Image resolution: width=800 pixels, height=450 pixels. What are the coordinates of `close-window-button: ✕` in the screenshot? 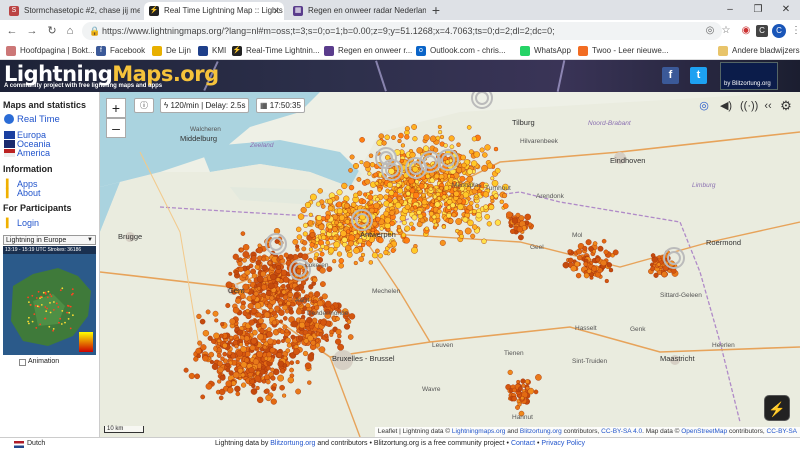 It's located at (786, 10).